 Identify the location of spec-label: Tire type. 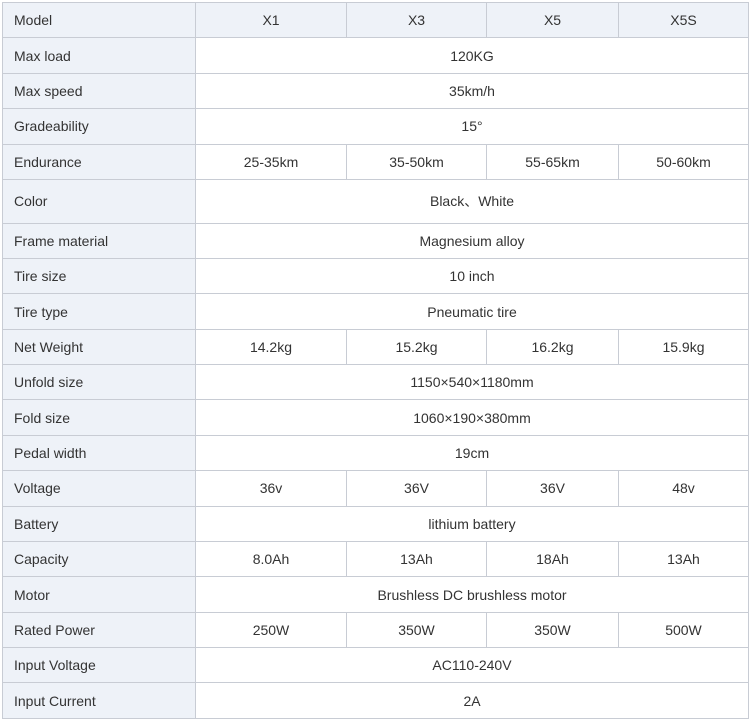
(99, 311).